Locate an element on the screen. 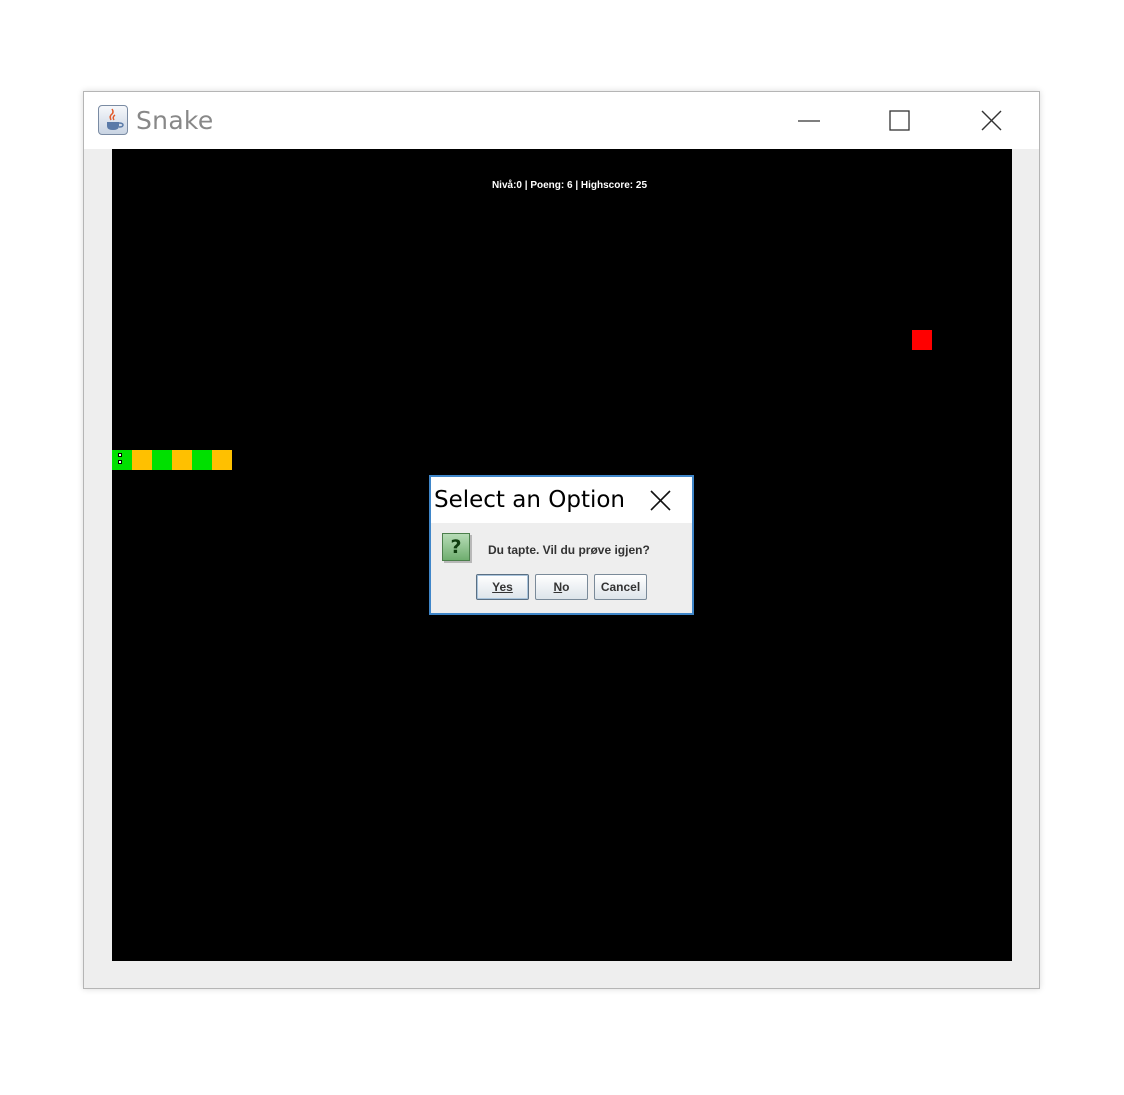 This screenshot has width=1124, height=1095. yes-button: Yes is located at coordinates (502, 587).